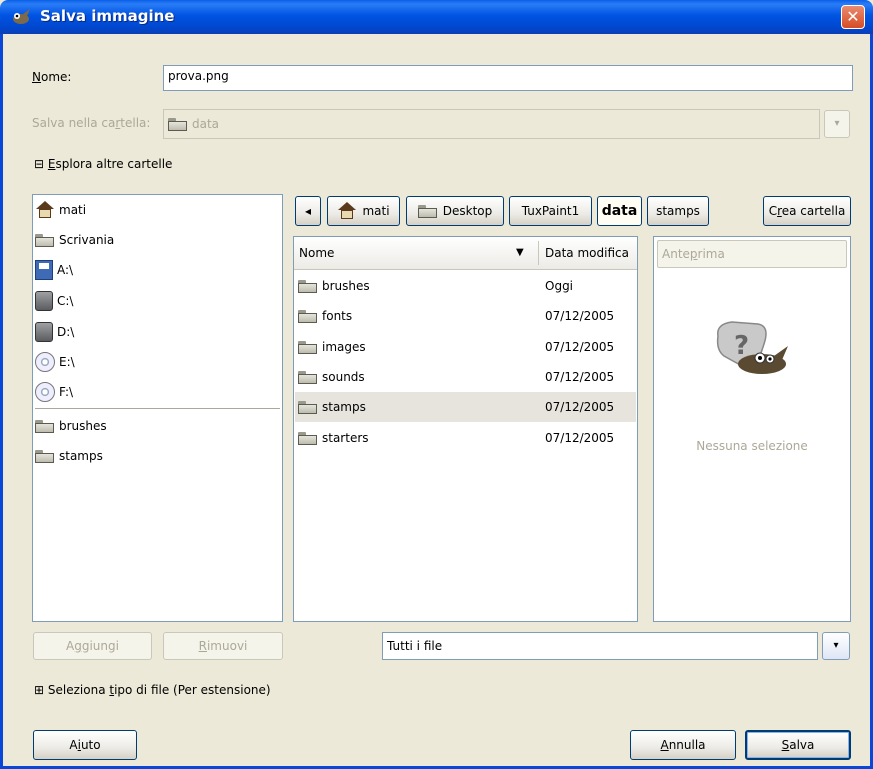  Describe the element at coordinates (538, 253) in the screenshot. I see `column-divider` at that location.